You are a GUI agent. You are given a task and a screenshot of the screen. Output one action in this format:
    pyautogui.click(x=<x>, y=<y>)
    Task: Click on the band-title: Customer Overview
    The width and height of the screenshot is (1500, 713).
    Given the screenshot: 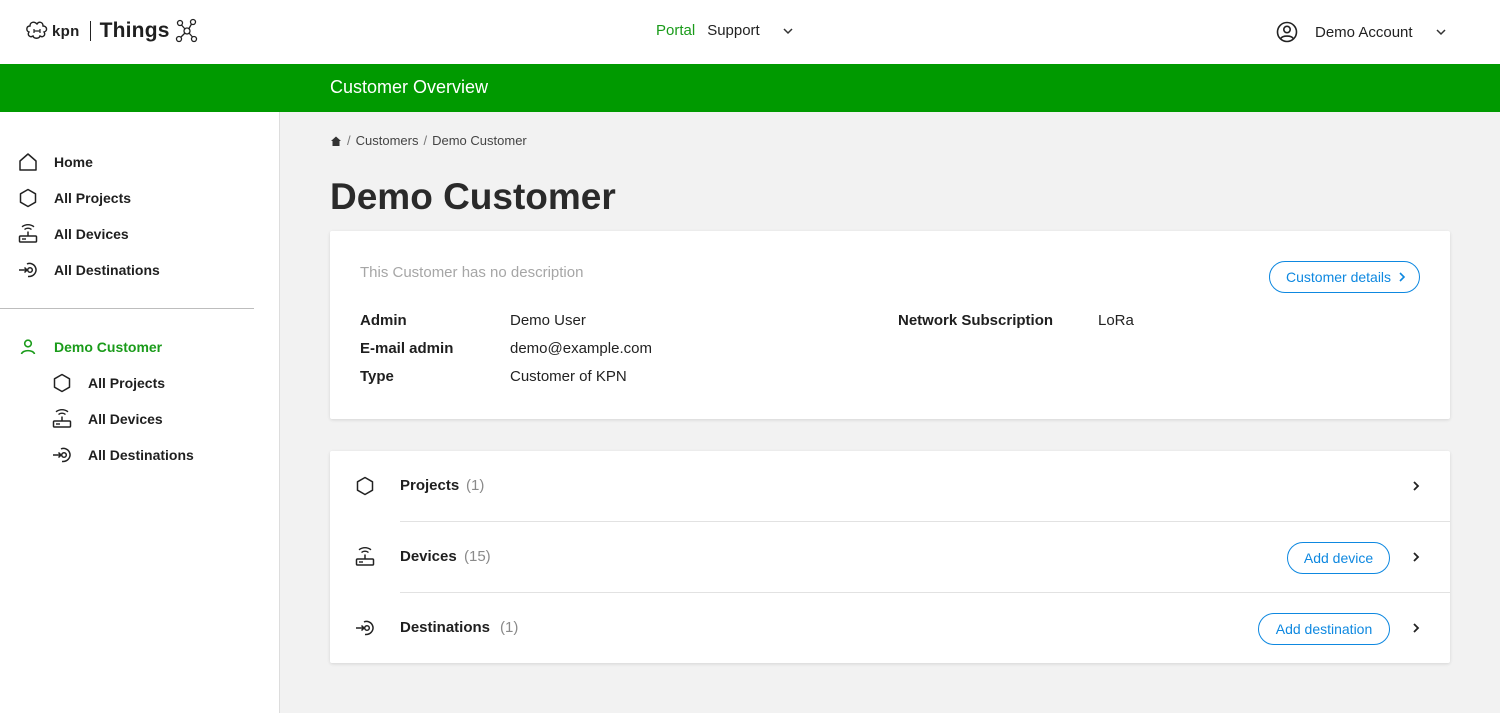 What is the action you would take?
    pyautogui.click(x=409, y=87)
    